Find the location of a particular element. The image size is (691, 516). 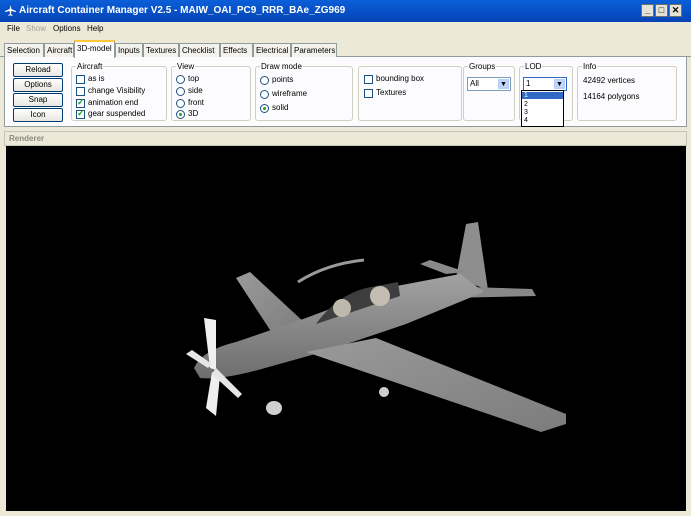

snap-button: Snap is located at coordinates (38, 100).